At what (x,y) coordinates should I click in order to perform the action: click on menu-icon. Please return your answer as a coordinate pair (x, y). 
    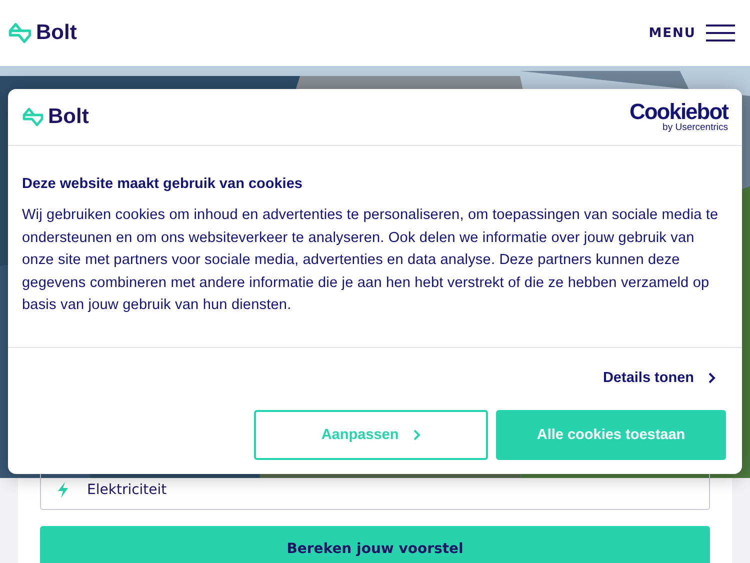
    Looking at the image, I should click on (720, 33).